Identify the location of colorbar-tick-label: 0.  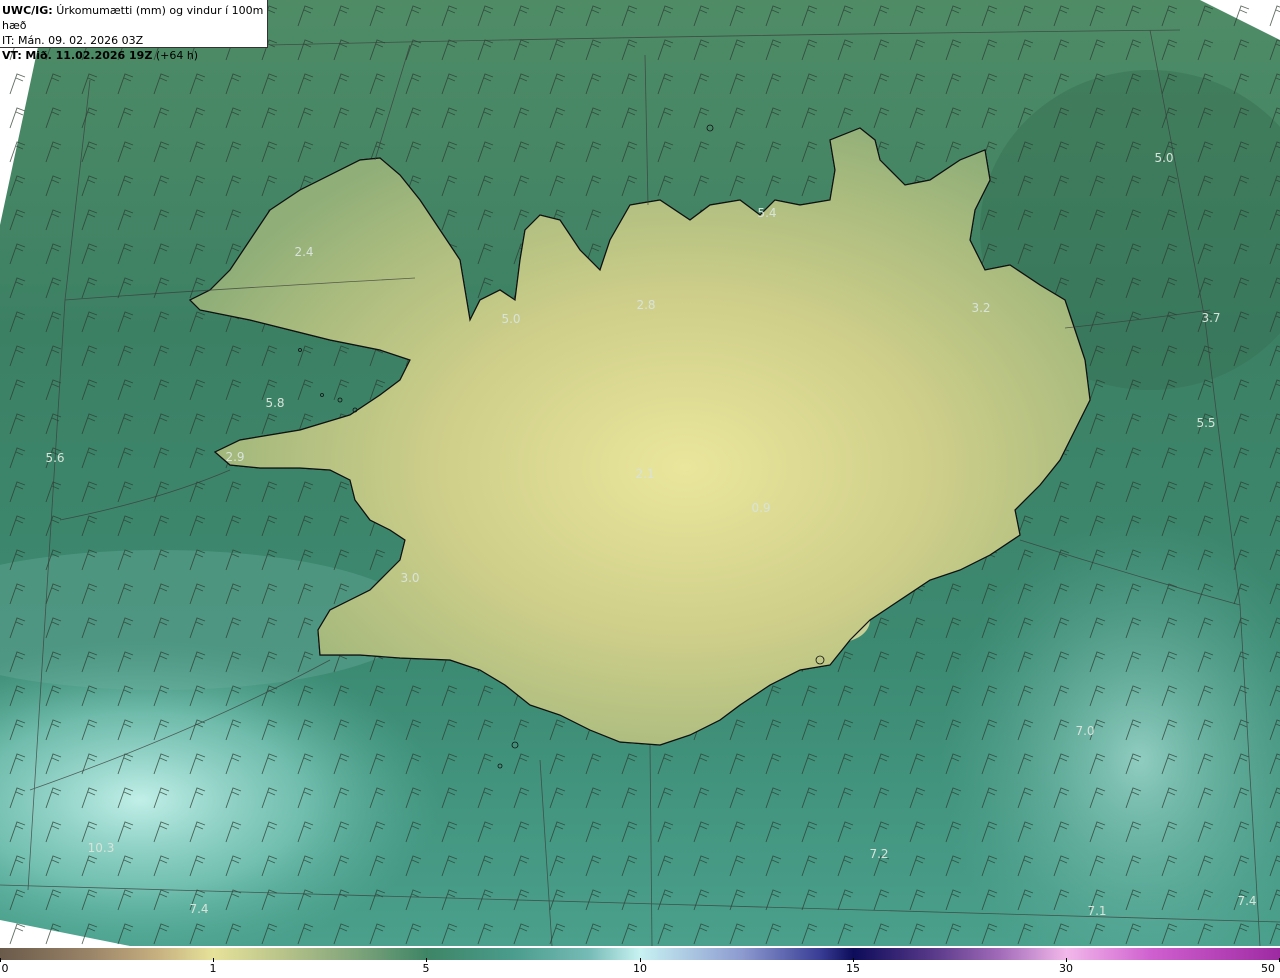
(5, 968).